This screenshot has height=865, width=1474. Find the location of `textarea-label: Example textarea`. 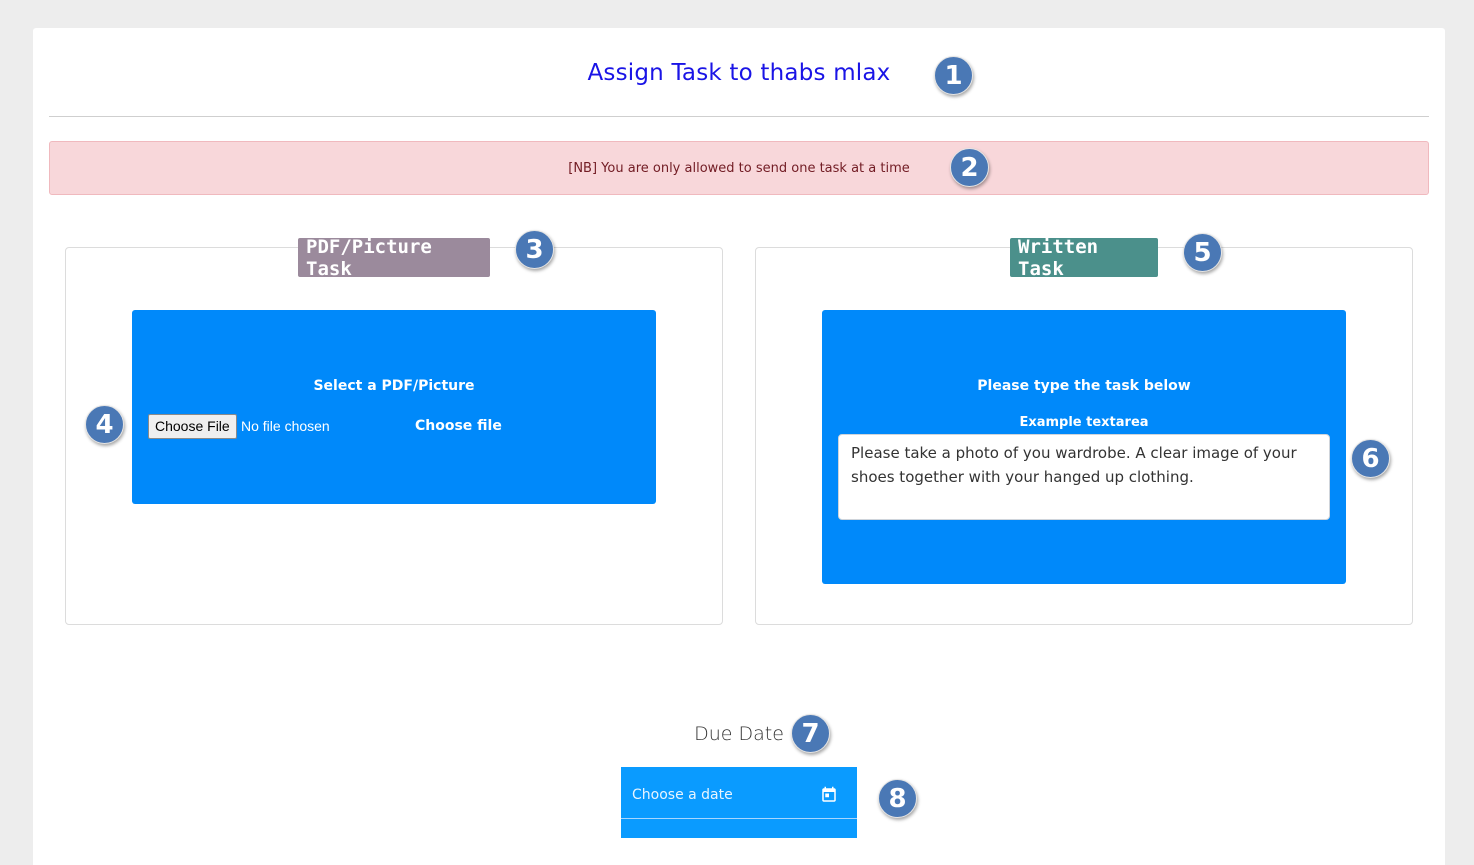

textarea-label: Example textarea is located at coordinates (1084, 422).